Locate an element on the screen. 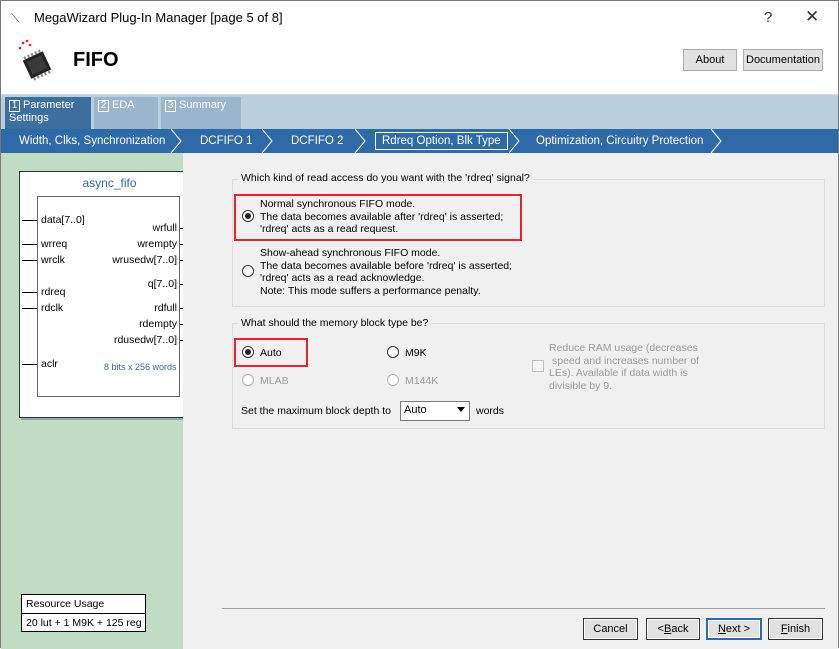 This screenshot has height=649, width=839. finish-button: Finish is located at coordinates (795, 629).